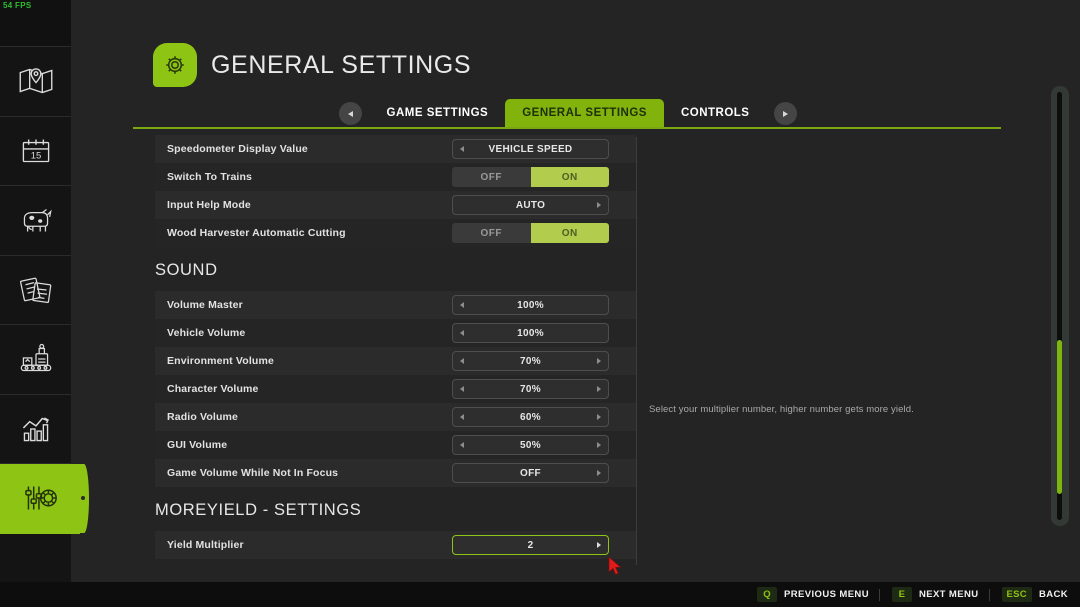 The height and width of the screenshot is (607, 1080). I want to click on sidebar-item-animals, so click(35, 221).